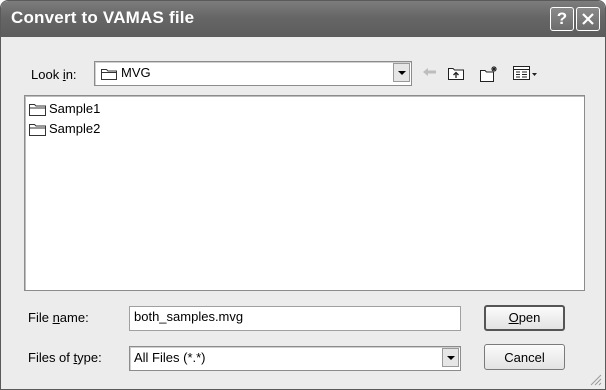 The height and width of the screenshot is (390, 606). I want to click on close-icon, so click(588, 19).